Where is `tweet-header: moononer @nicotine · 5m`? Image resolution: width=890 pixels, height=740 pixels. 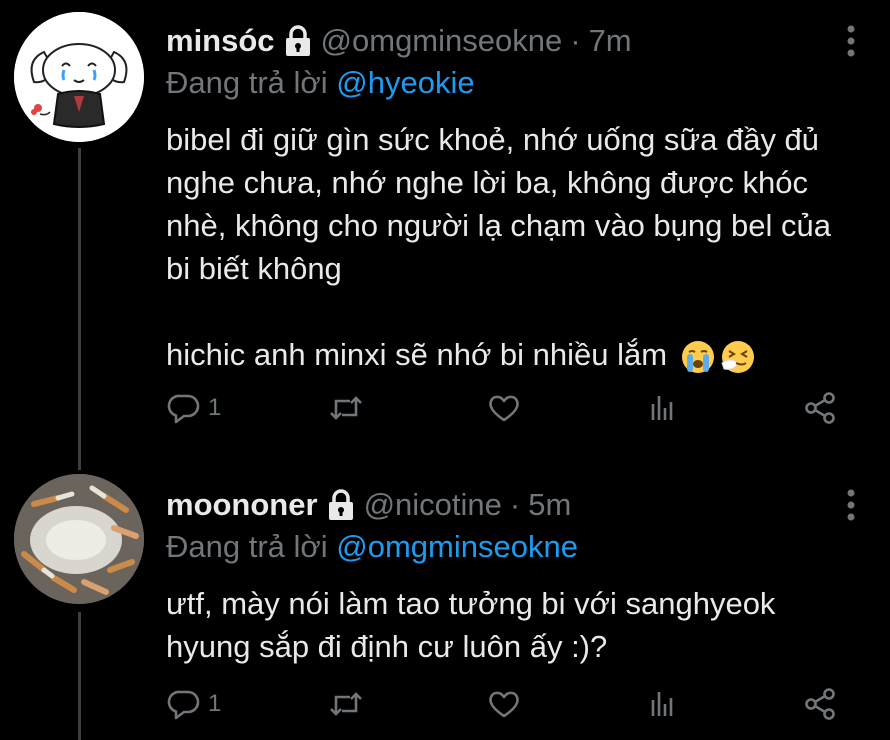
tweet-header: moononer @nicotine · 5m is located at coordinates (516, 505).